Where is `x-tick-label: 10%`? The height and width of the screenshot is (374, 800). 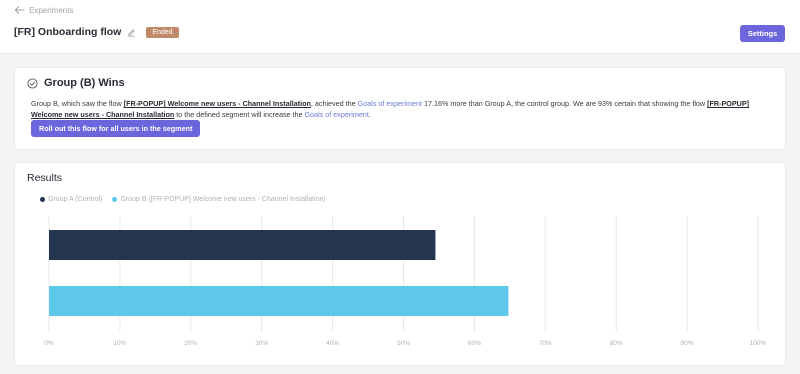 x-tick-label: 10% is located at coordinates (119, 343).